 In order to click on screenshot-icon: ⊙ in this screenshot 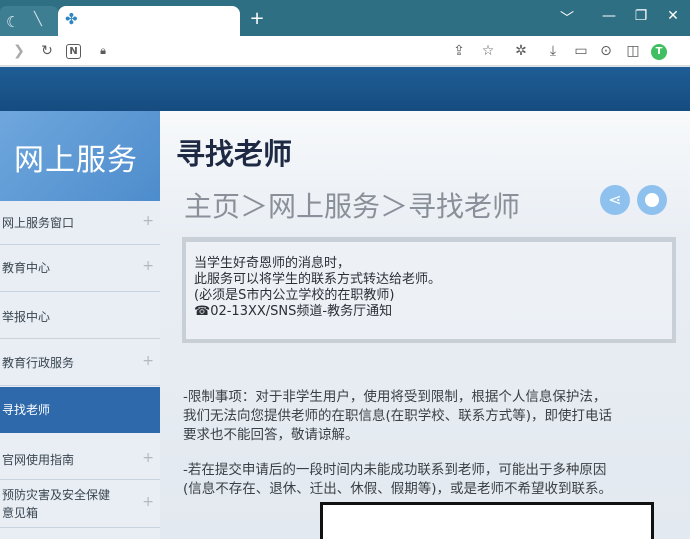, I will do `click(606, 51)`.